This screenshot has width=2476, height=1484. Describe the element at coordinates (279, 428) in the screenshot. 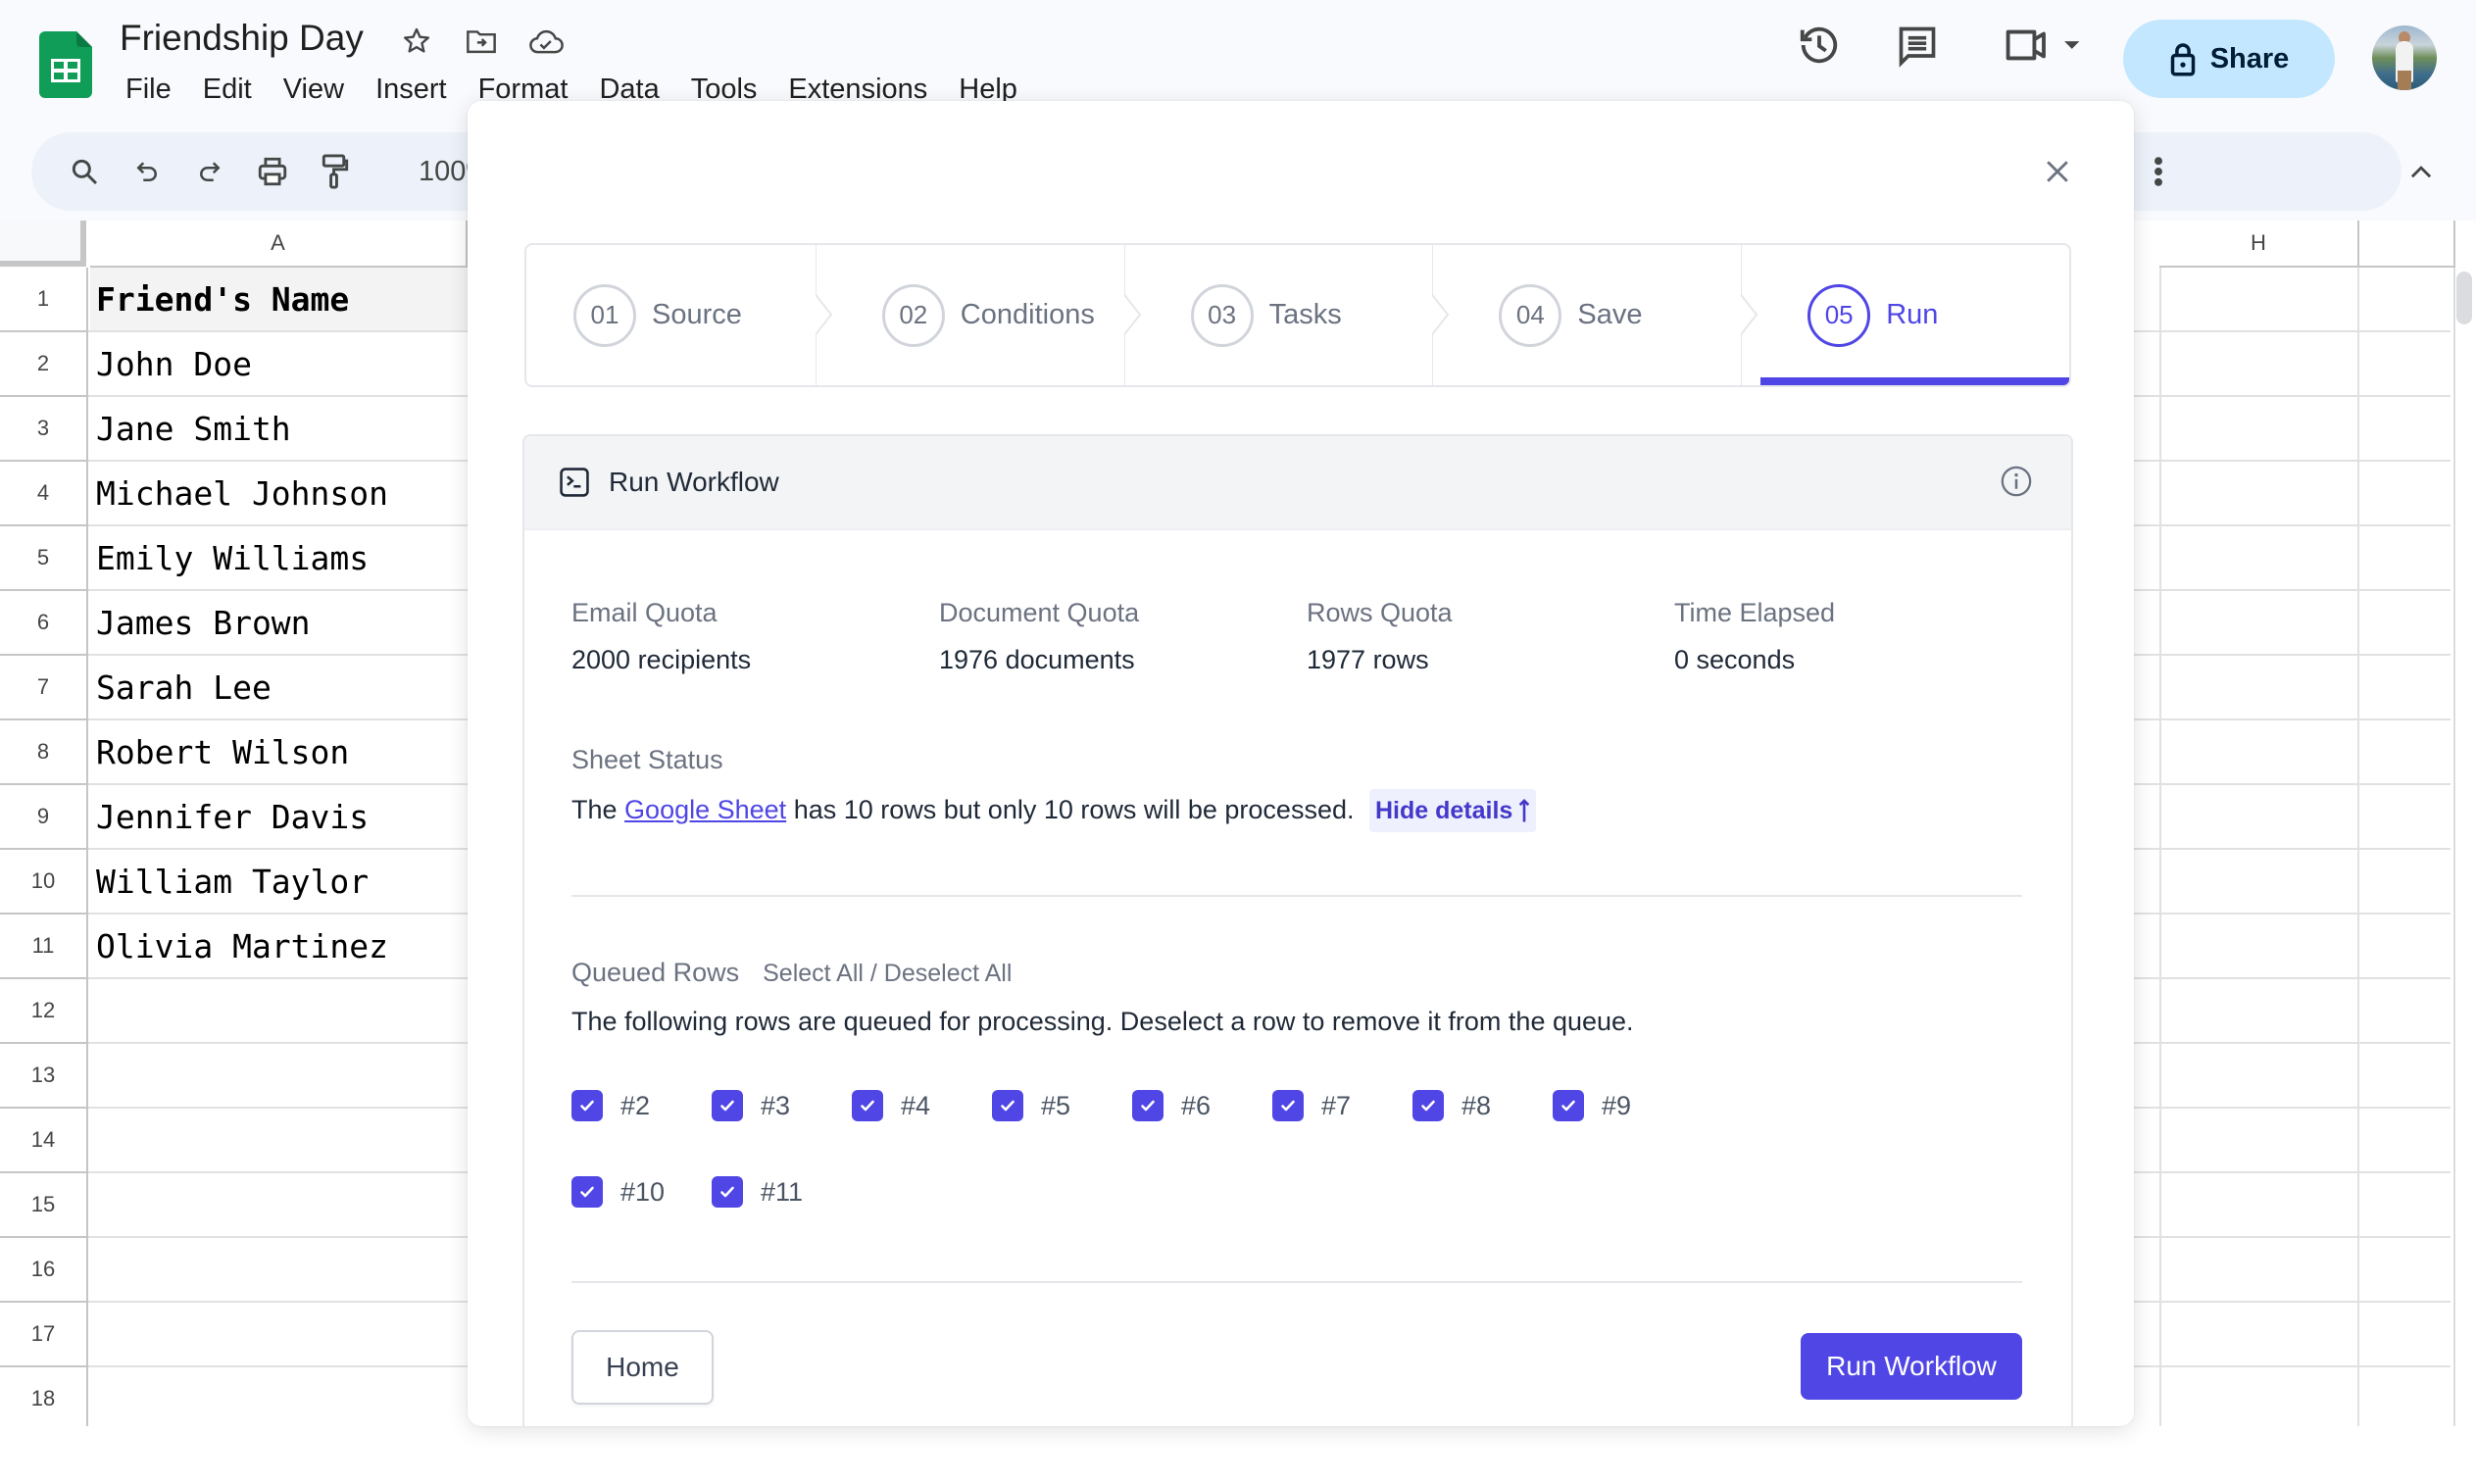

I see `cell-a: Jane Smith` at that location.